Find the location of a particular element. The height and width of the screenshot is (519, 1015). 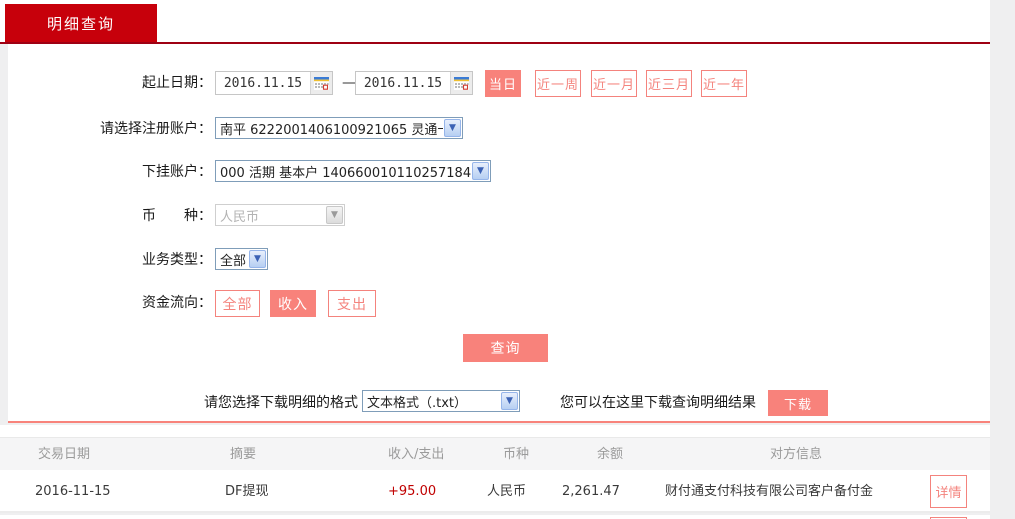

register-account-label: 请选择注册账户： is located at coordinates (156, 129).